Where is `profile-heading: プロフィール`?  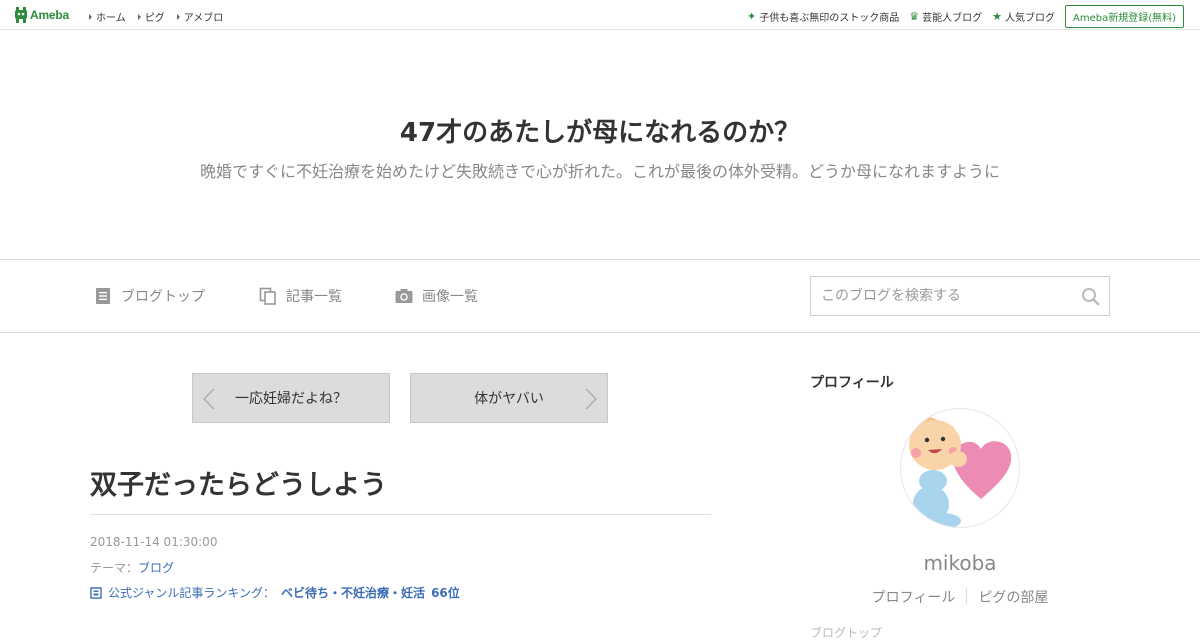 profile-heading: プロフィール is located at coordinates (852, 383).